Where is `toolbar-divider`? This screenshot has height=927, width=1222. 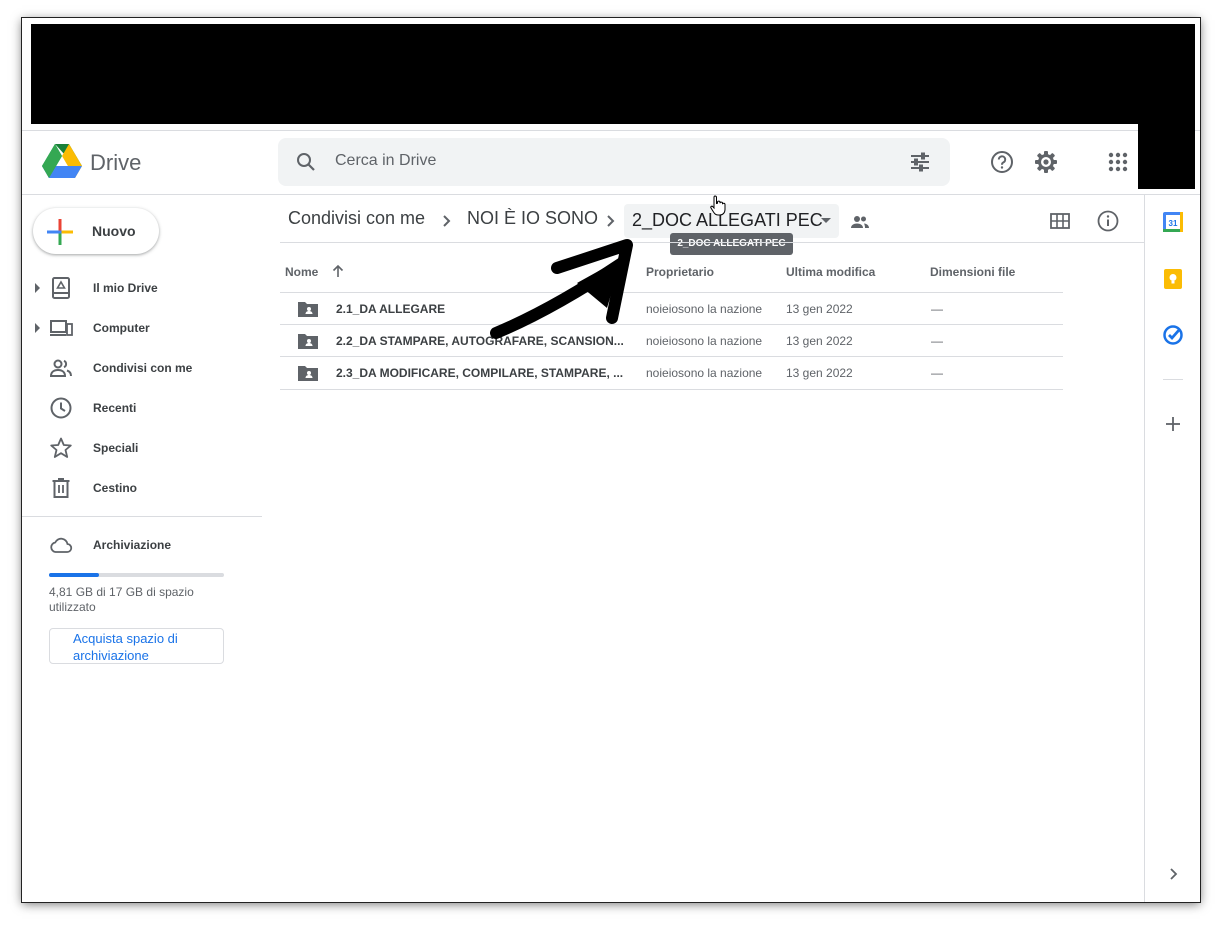
toolbar-divider is located at coordinates (712, 242).